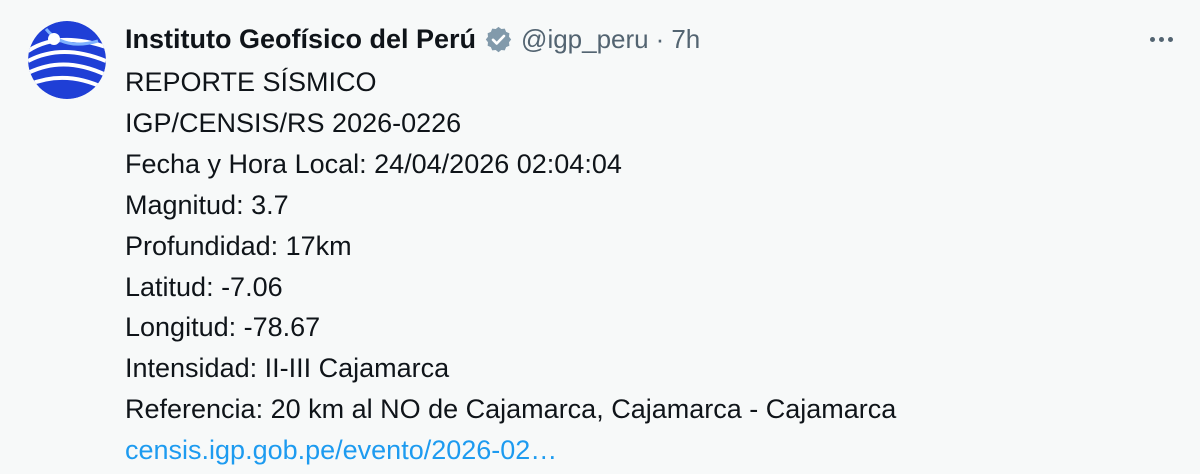 The image size is (1200, 474). I want to click on avatar, so click(67, 60).